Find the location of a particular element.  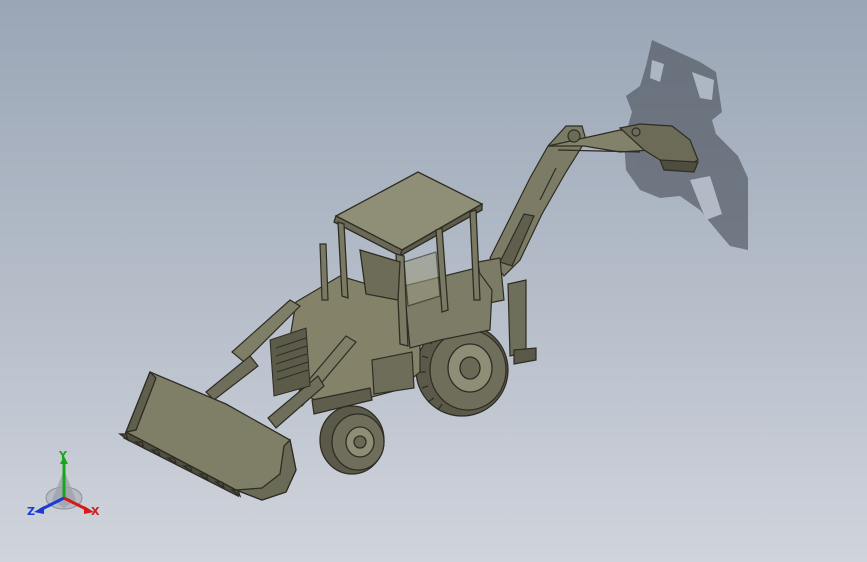

front-wheel is located at coordinates (352, 440).